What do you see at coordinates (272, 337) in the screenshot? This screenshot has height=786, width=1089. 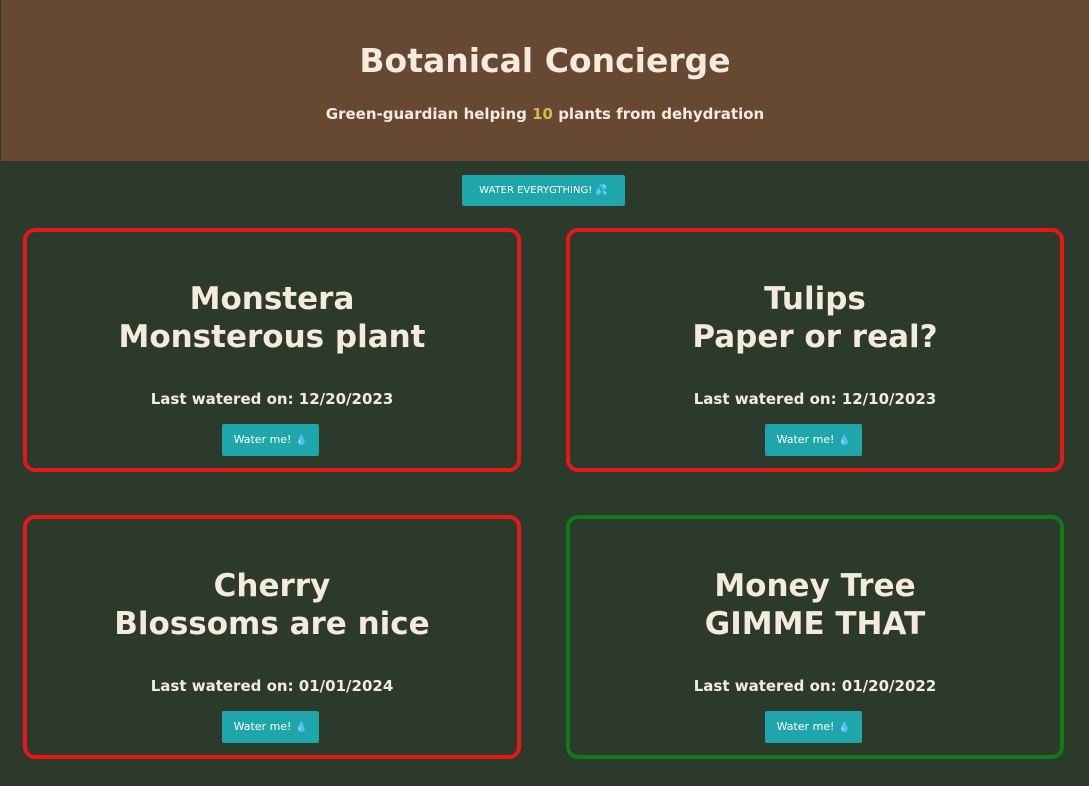 I see `plant-description: Monsterous plant` at bounding box center [272, 337].